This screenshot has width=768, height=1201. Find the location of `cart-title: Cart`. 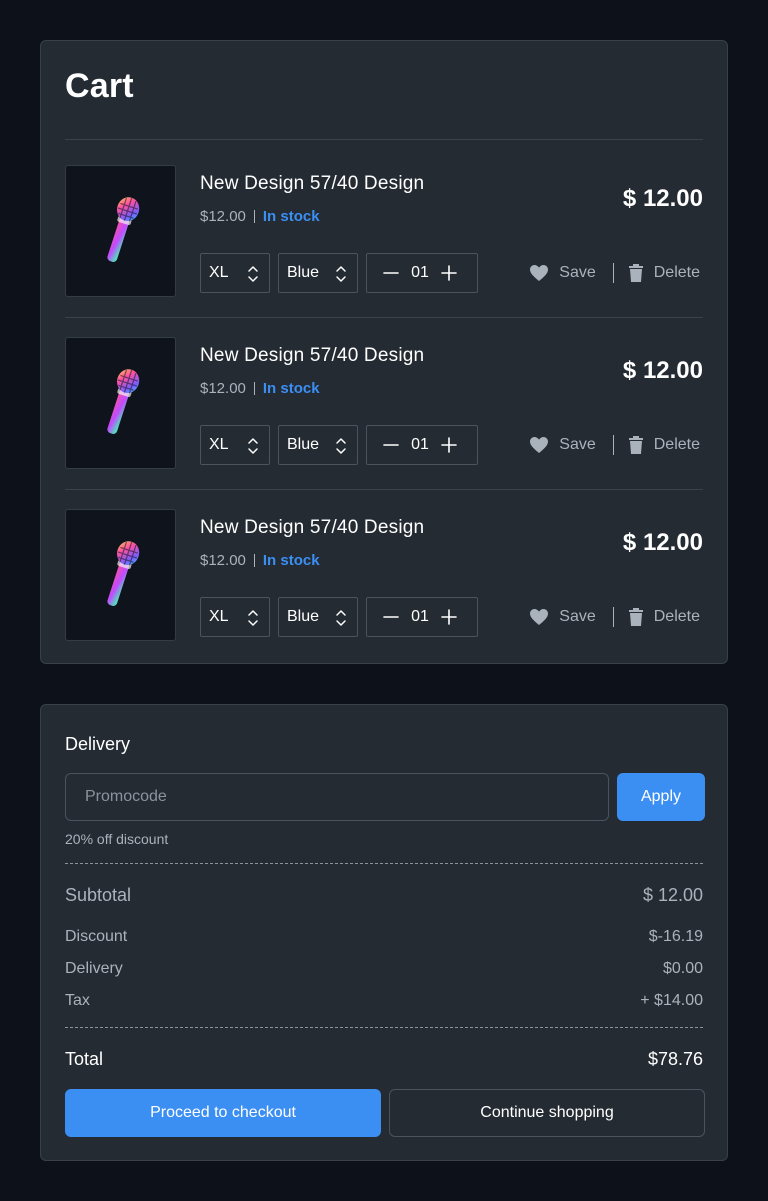

cart-title: Cart is located at coordinates (99, 86).